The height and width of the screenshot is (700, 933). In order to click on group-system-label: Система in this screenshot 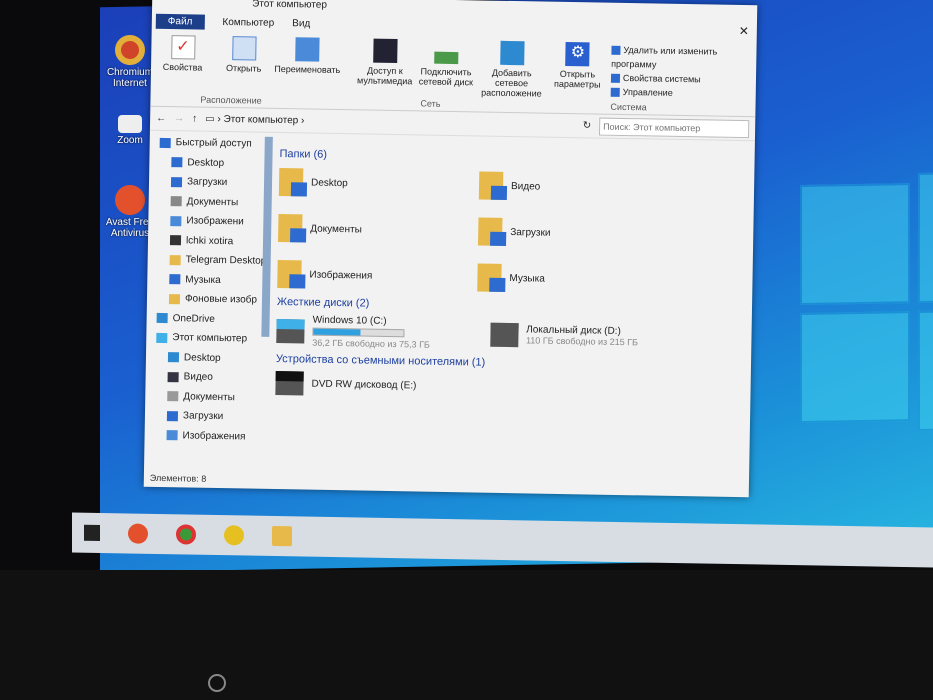, I will do `click(628, 107)`.